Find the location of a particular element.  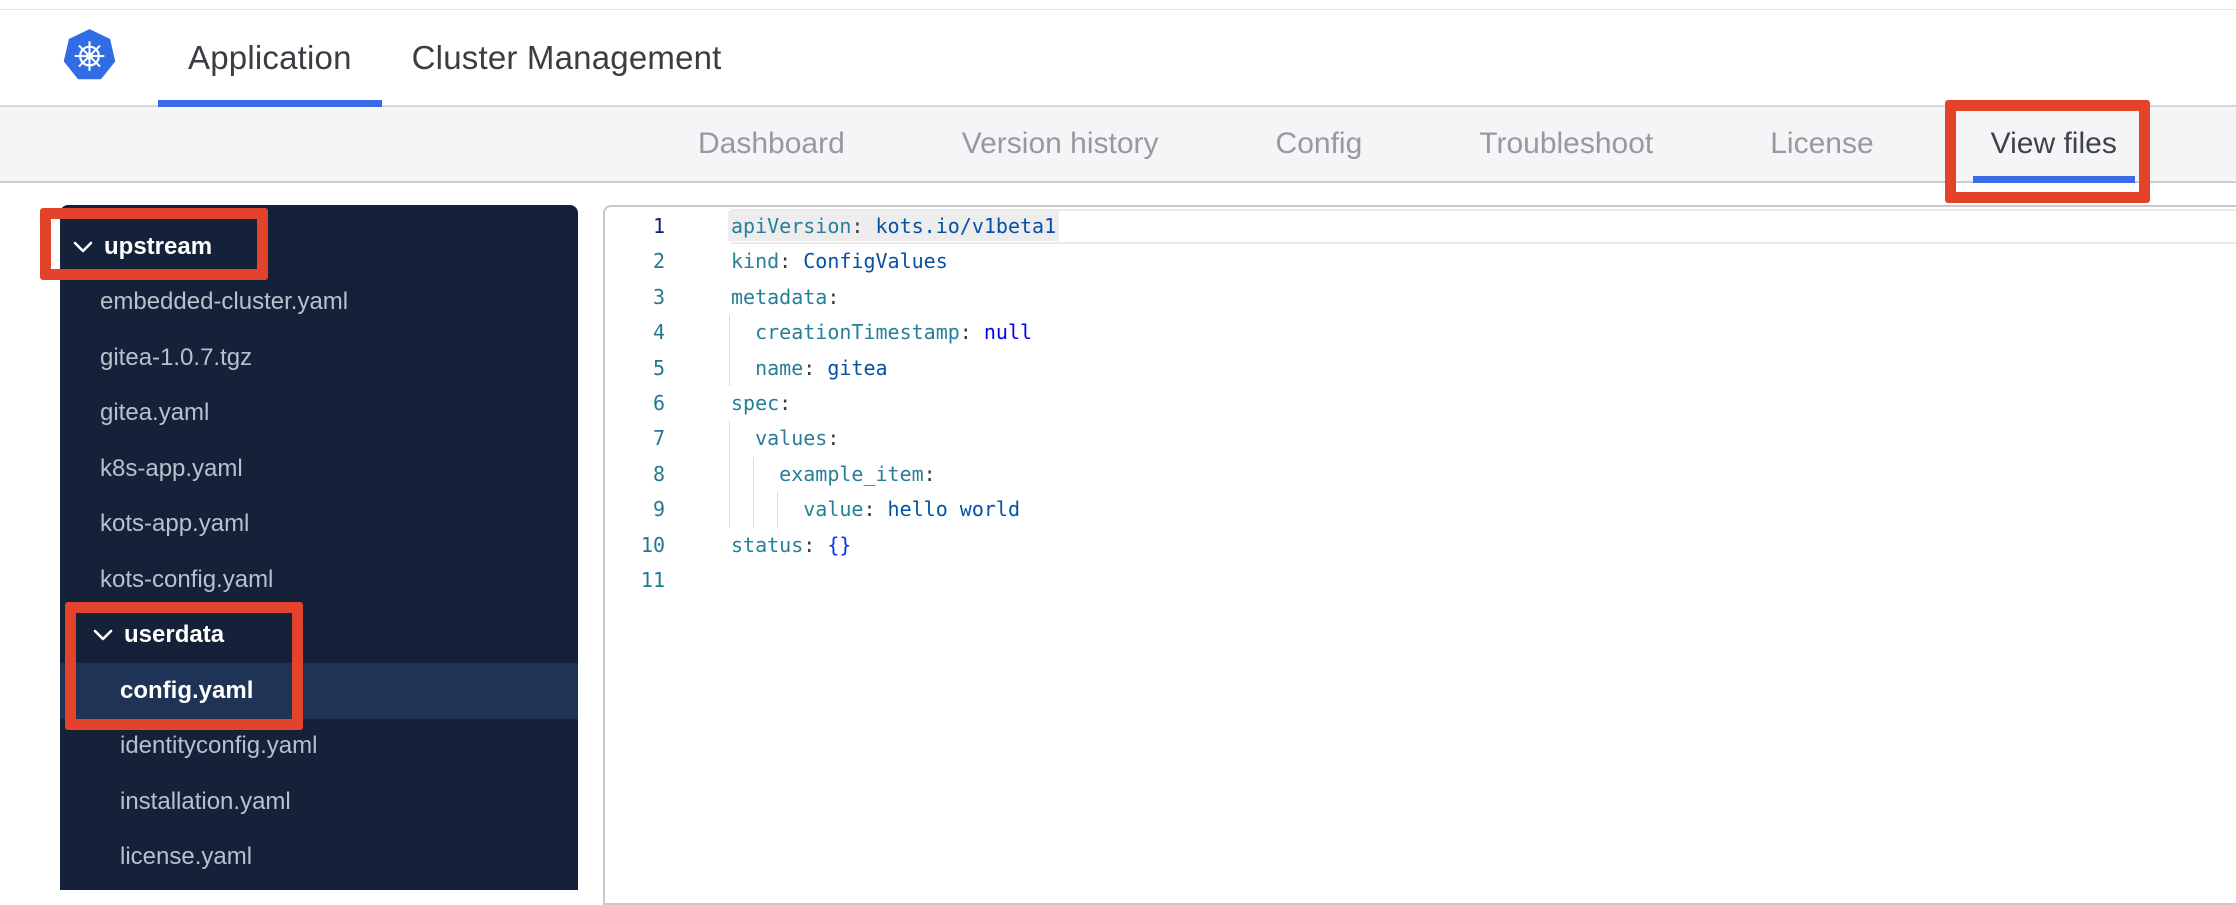

code-token: apiVersion is located at coordinates (791, 226).